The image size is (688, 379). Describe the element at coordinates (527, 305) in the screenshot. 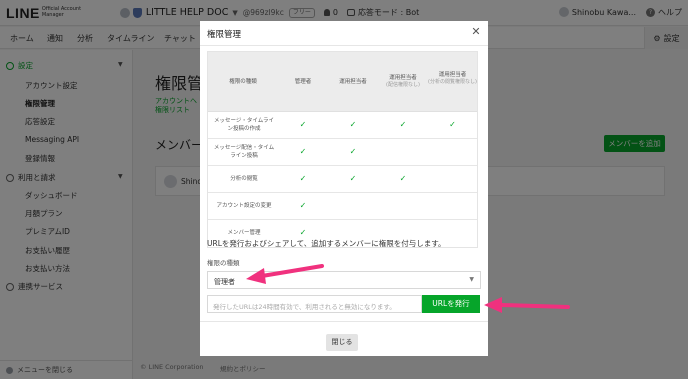

I see `arrow-to-issue-url-button` at that location.